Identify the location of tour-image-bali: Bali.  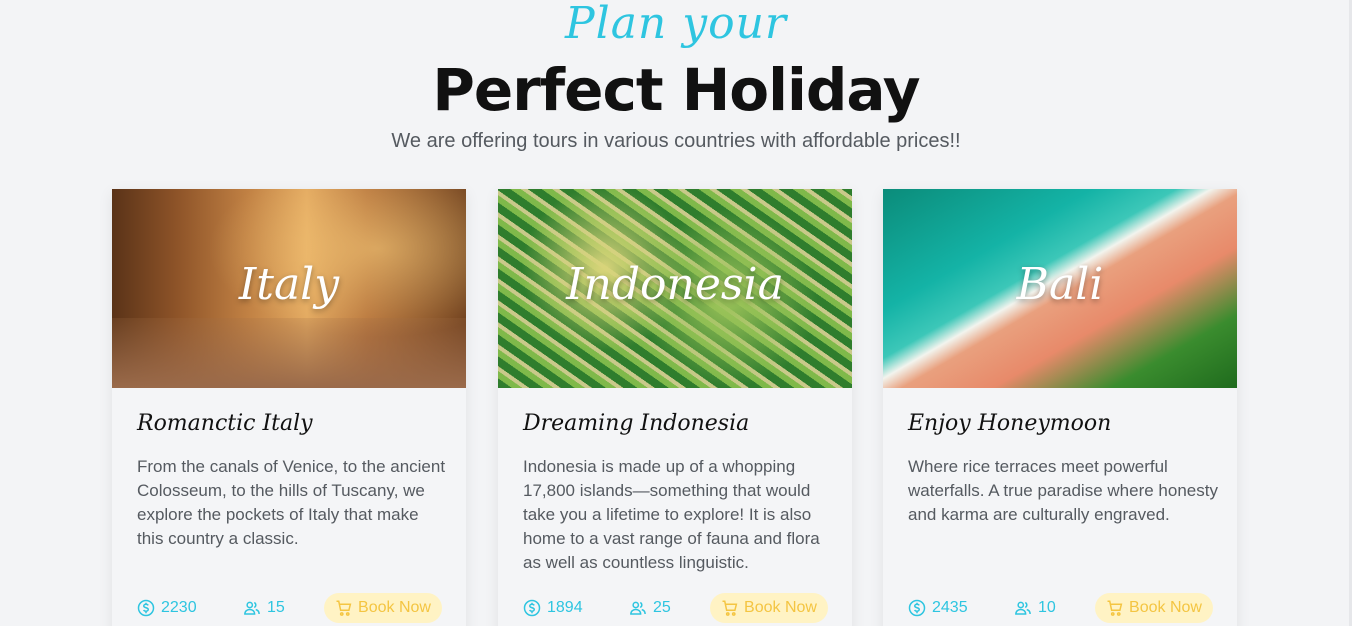
(1060, 288).